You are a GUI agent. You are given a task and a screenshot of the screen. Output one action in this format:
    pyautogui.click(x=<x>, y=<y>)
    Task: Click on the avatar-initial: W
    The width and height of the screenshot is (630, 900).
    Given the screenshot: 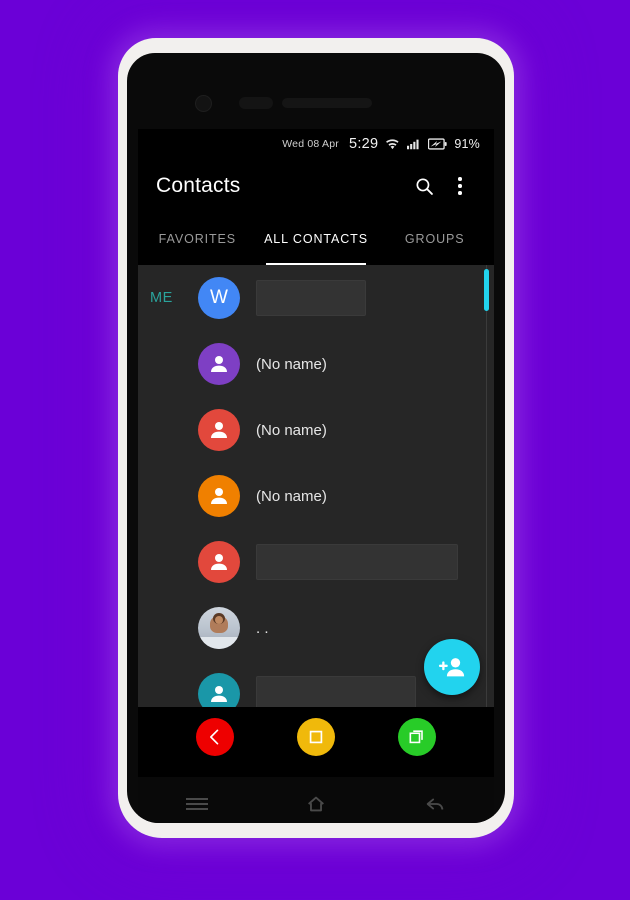 What is the action you would take?
    pyautogui.click(x=219, y=297)
    